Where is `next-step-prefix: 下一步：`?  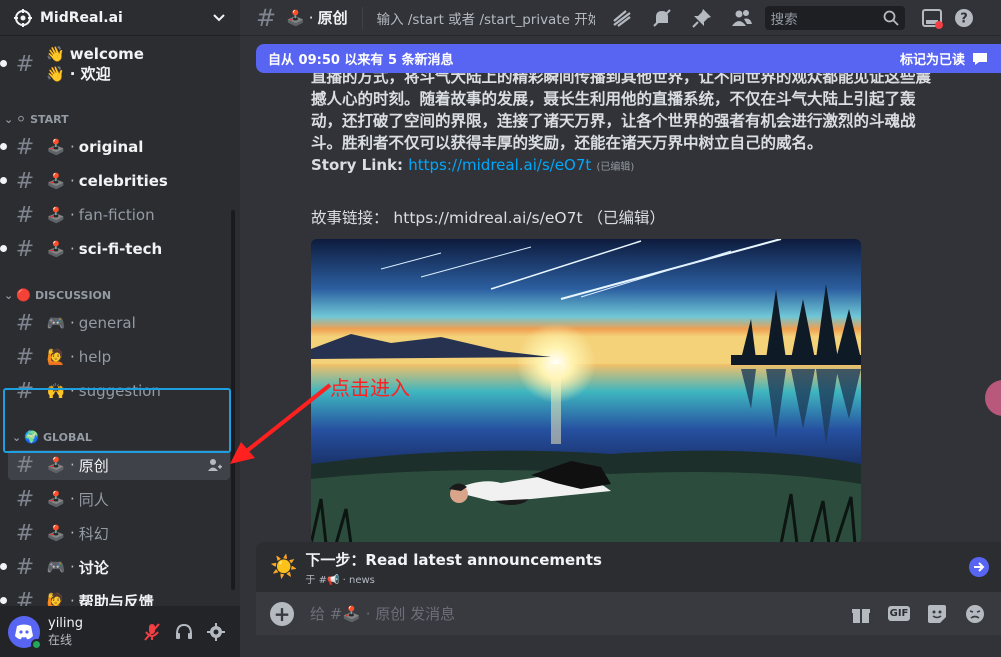
next-step-prefix: 下一步： is located at coordinates (335, 559).